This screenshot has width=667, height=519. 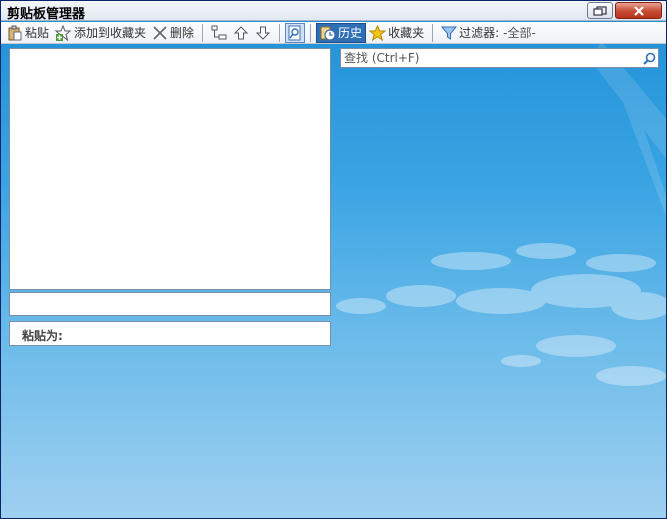 What do you see at coordinates (328, 33) in the screenshot?
I see `history-clock-icon` at bounding box center [328, 33].